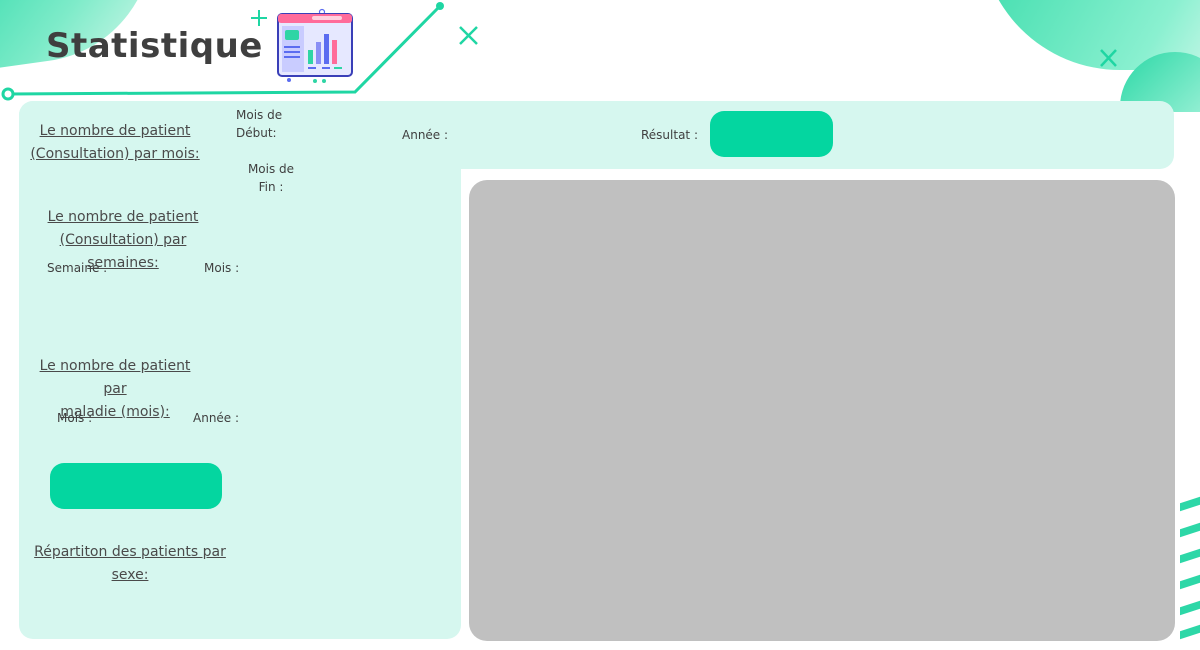 Image resolution: width=1200 pixels, height=650 pixels. What do you see at coordinates (216, 418) in the screenshot?
I see `disease-year-label: Année :` at bounding box center [216, 418].